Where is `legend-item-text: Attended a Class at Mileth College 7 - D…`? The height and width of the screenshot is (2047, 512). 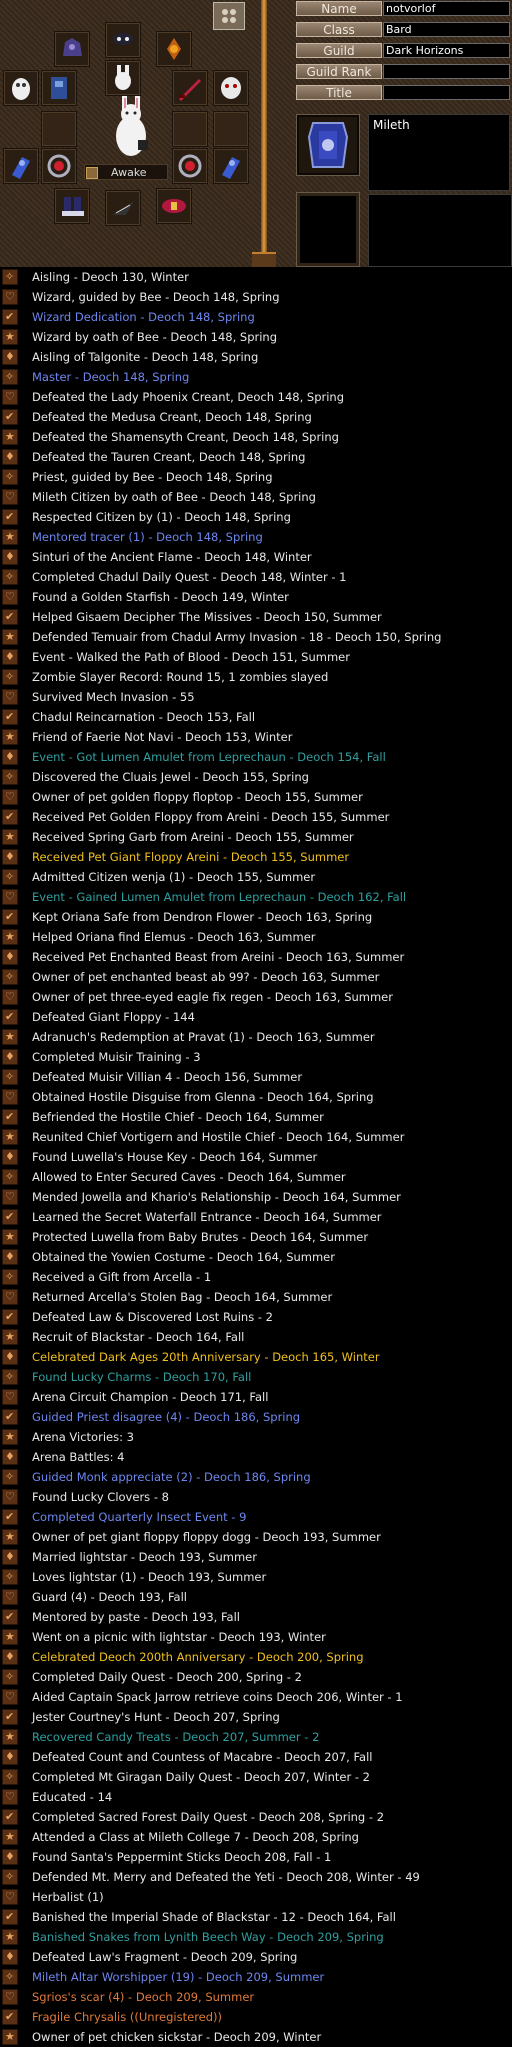 legend-item-text: Attended a Class at Mileth College 7 - D… is located at coordinates (195, 1837).